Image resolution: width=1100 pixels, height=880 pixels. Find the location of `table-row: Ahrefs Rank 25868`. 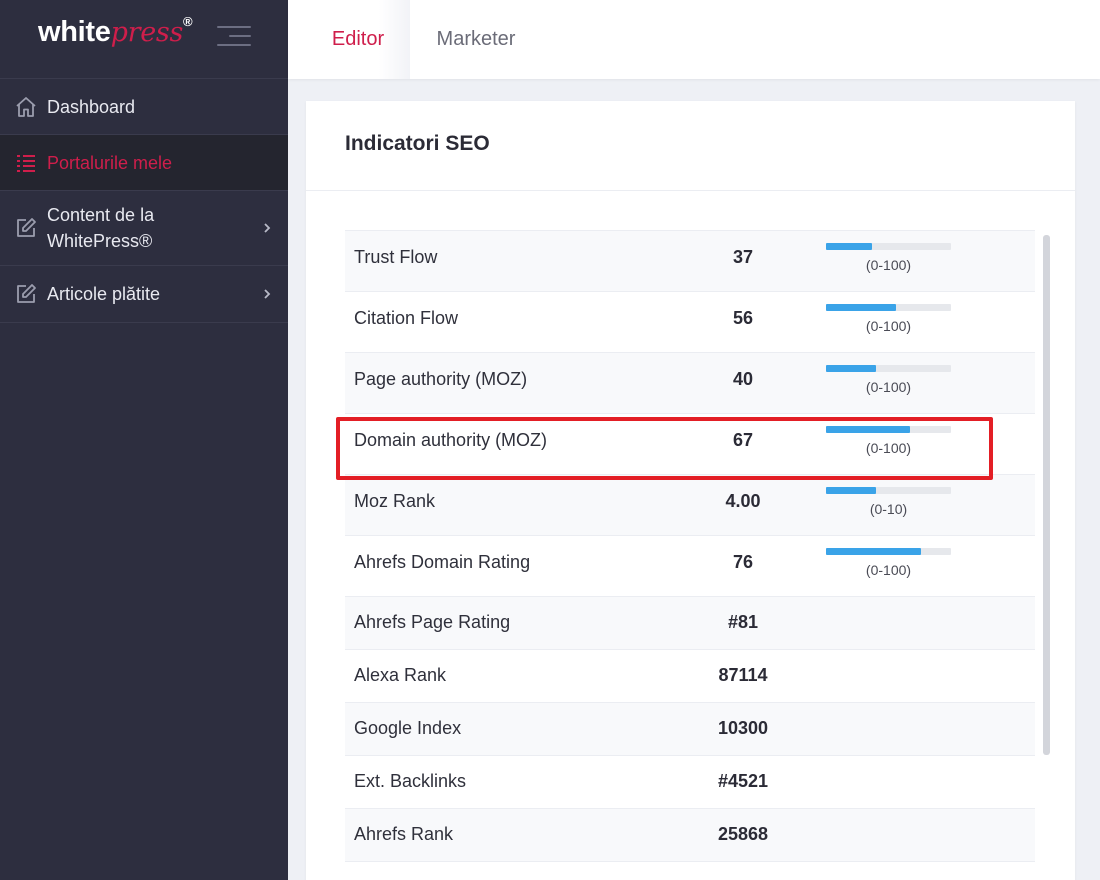

table-row: Ahrefs Rank 25868 is located at coordinates (690, 835).